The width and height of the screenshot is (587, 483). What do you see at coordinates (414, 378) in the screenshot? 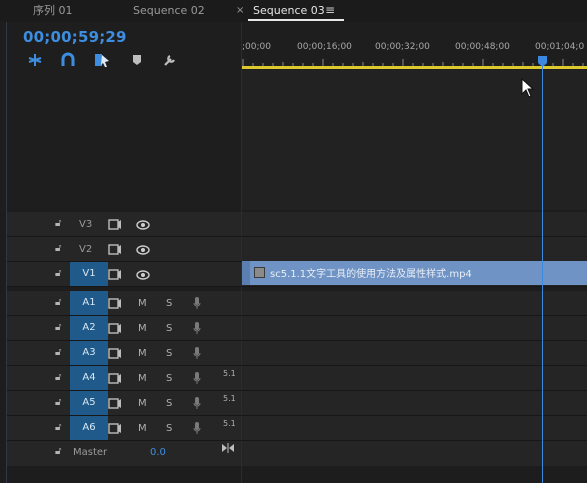
I see `track-body-a4` at bounding box center [414, 378].